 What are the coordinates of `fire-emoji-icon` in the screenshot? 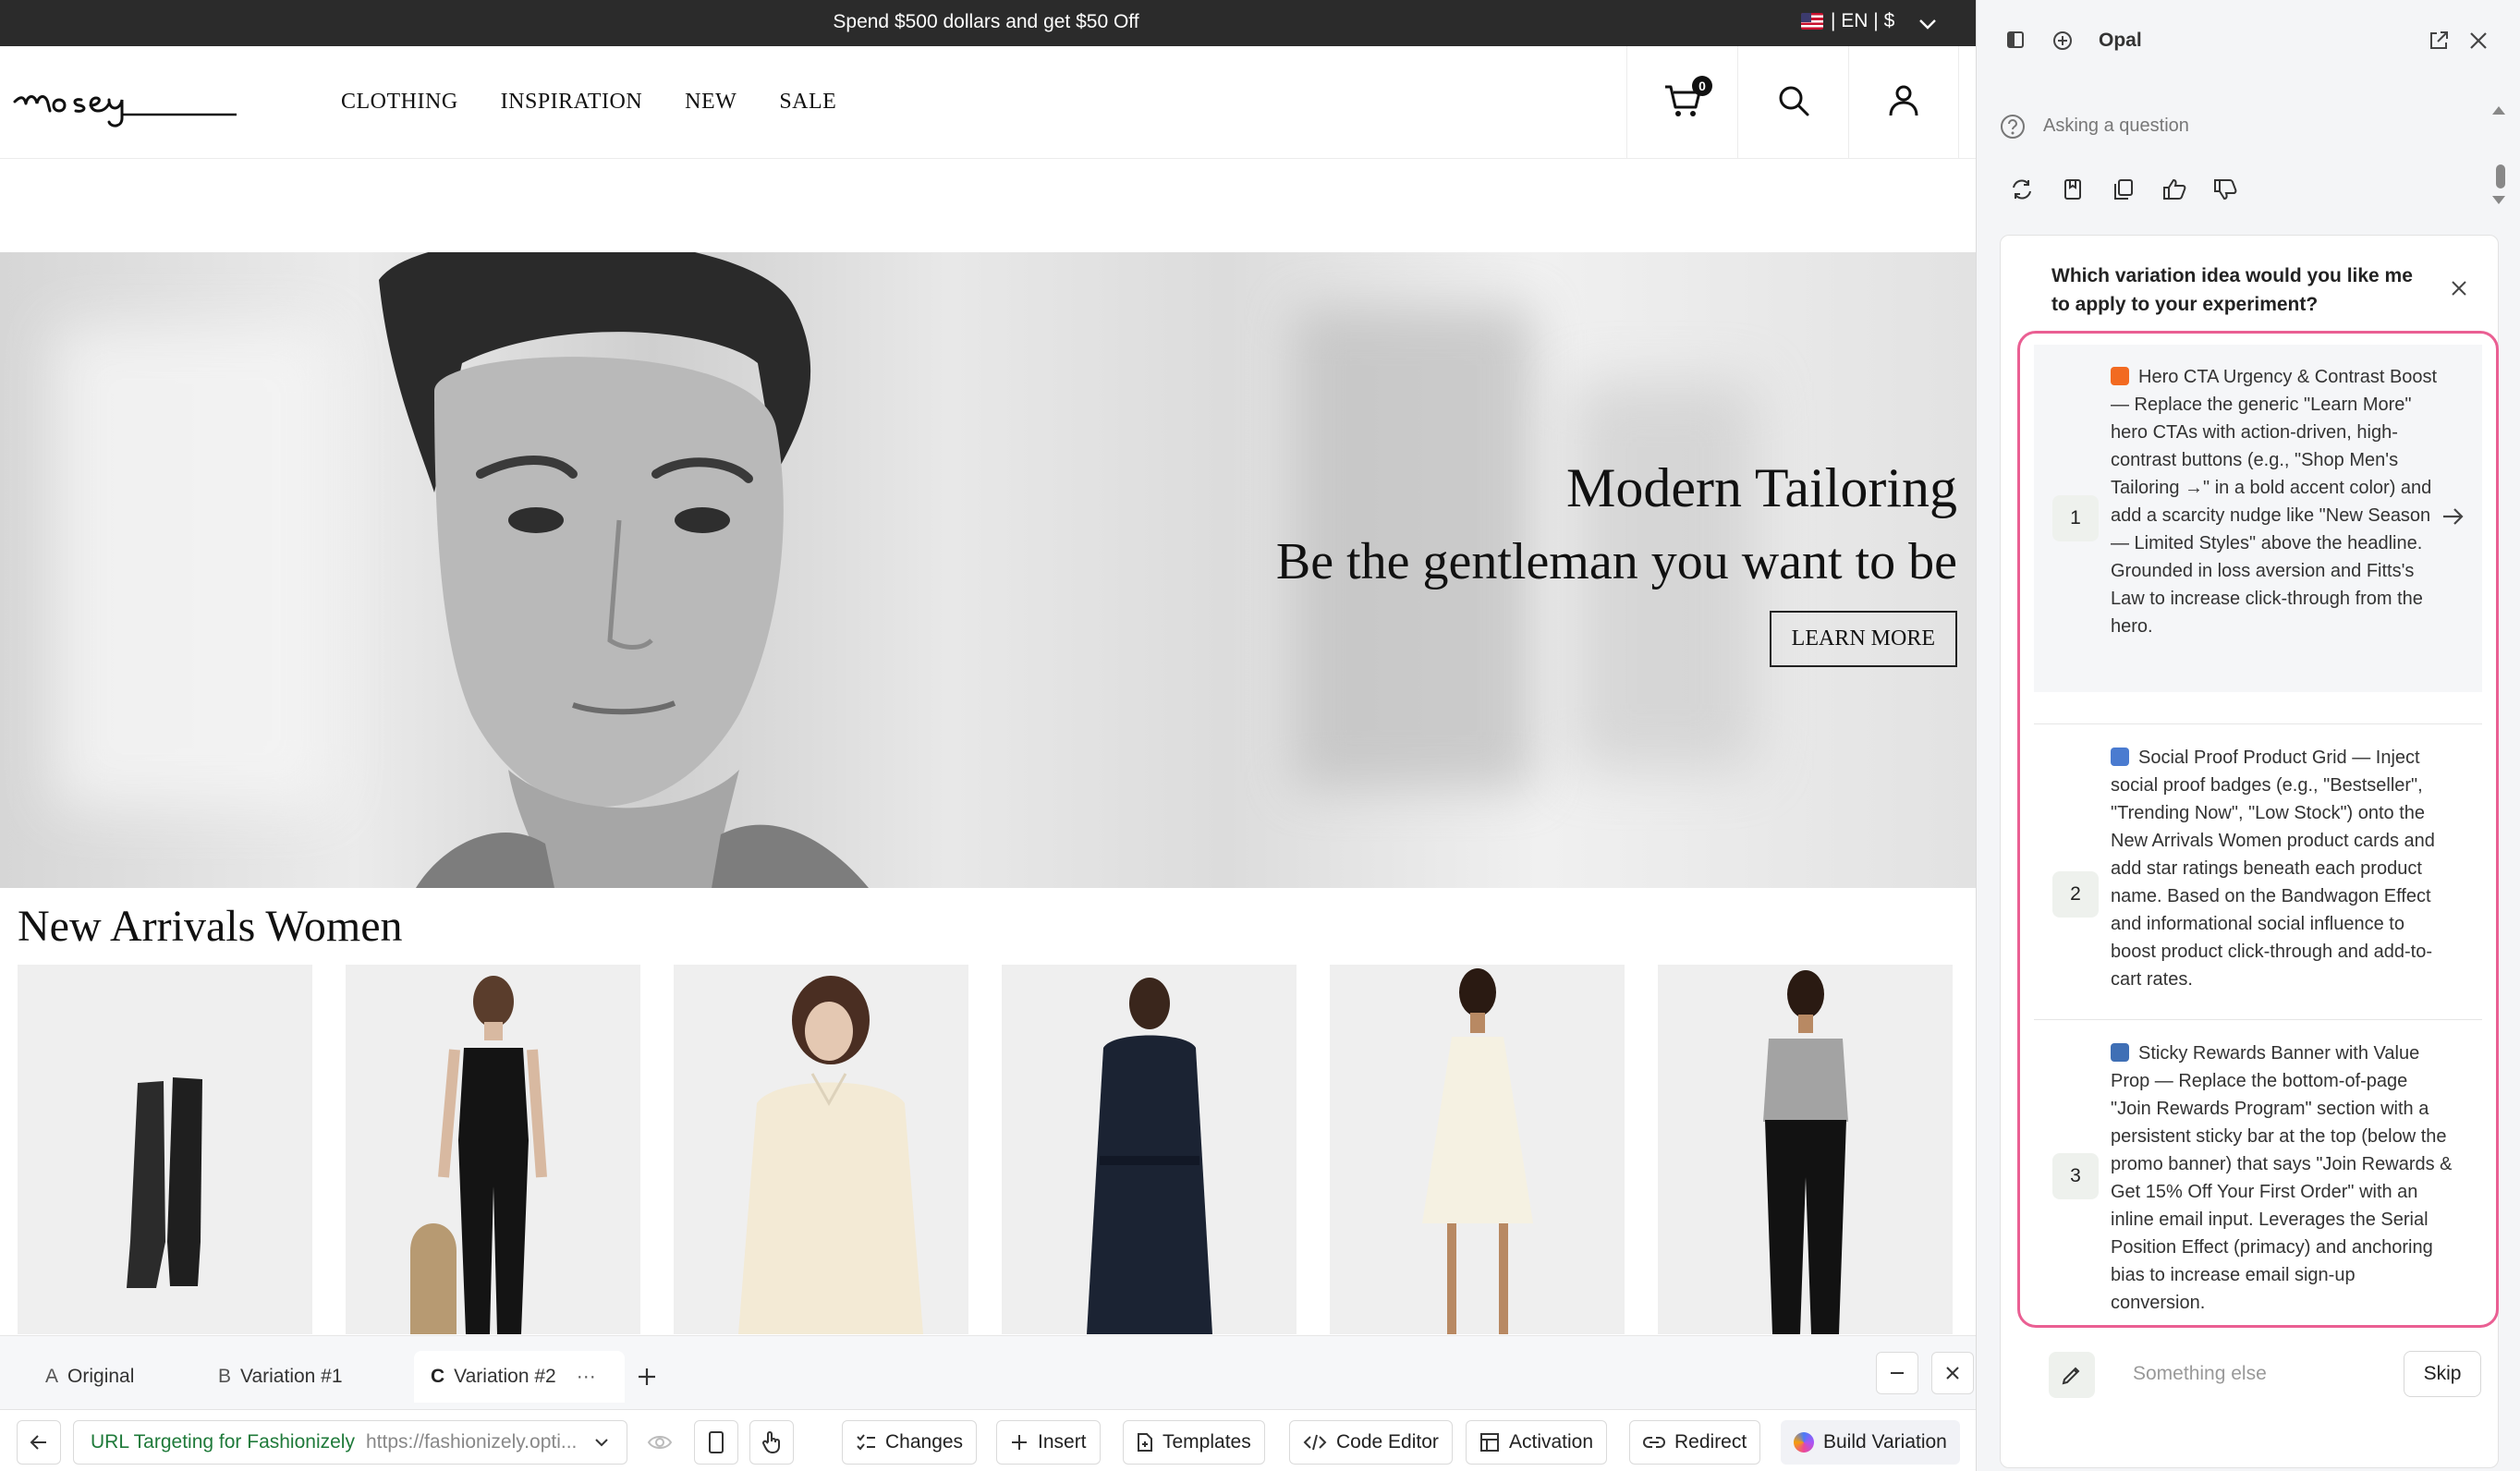 It's located at (2120, 376).